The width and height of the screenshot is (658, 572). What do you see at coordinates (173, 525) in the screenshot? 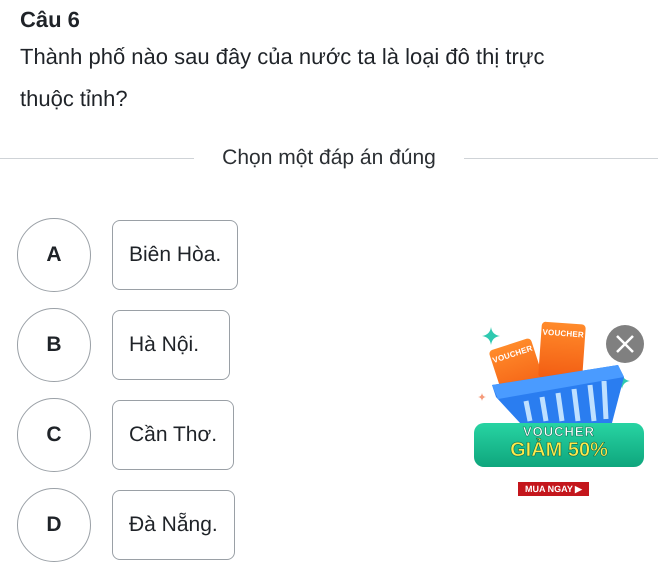
I see `answer-option: Đà Nẵng.` at bounding box center [173, 525].